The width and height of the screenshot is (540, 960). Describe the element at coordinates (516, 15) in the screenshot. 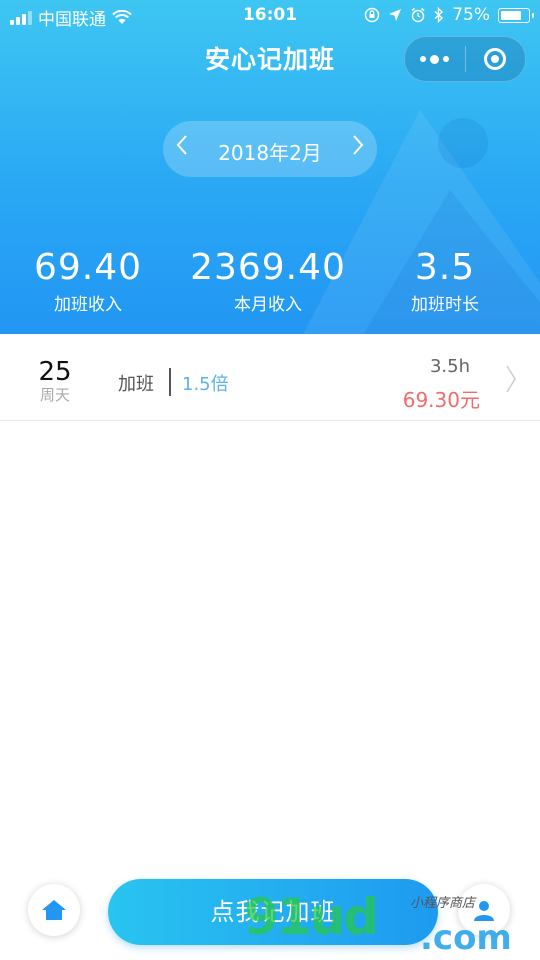

I see `battery-icon` at that location.